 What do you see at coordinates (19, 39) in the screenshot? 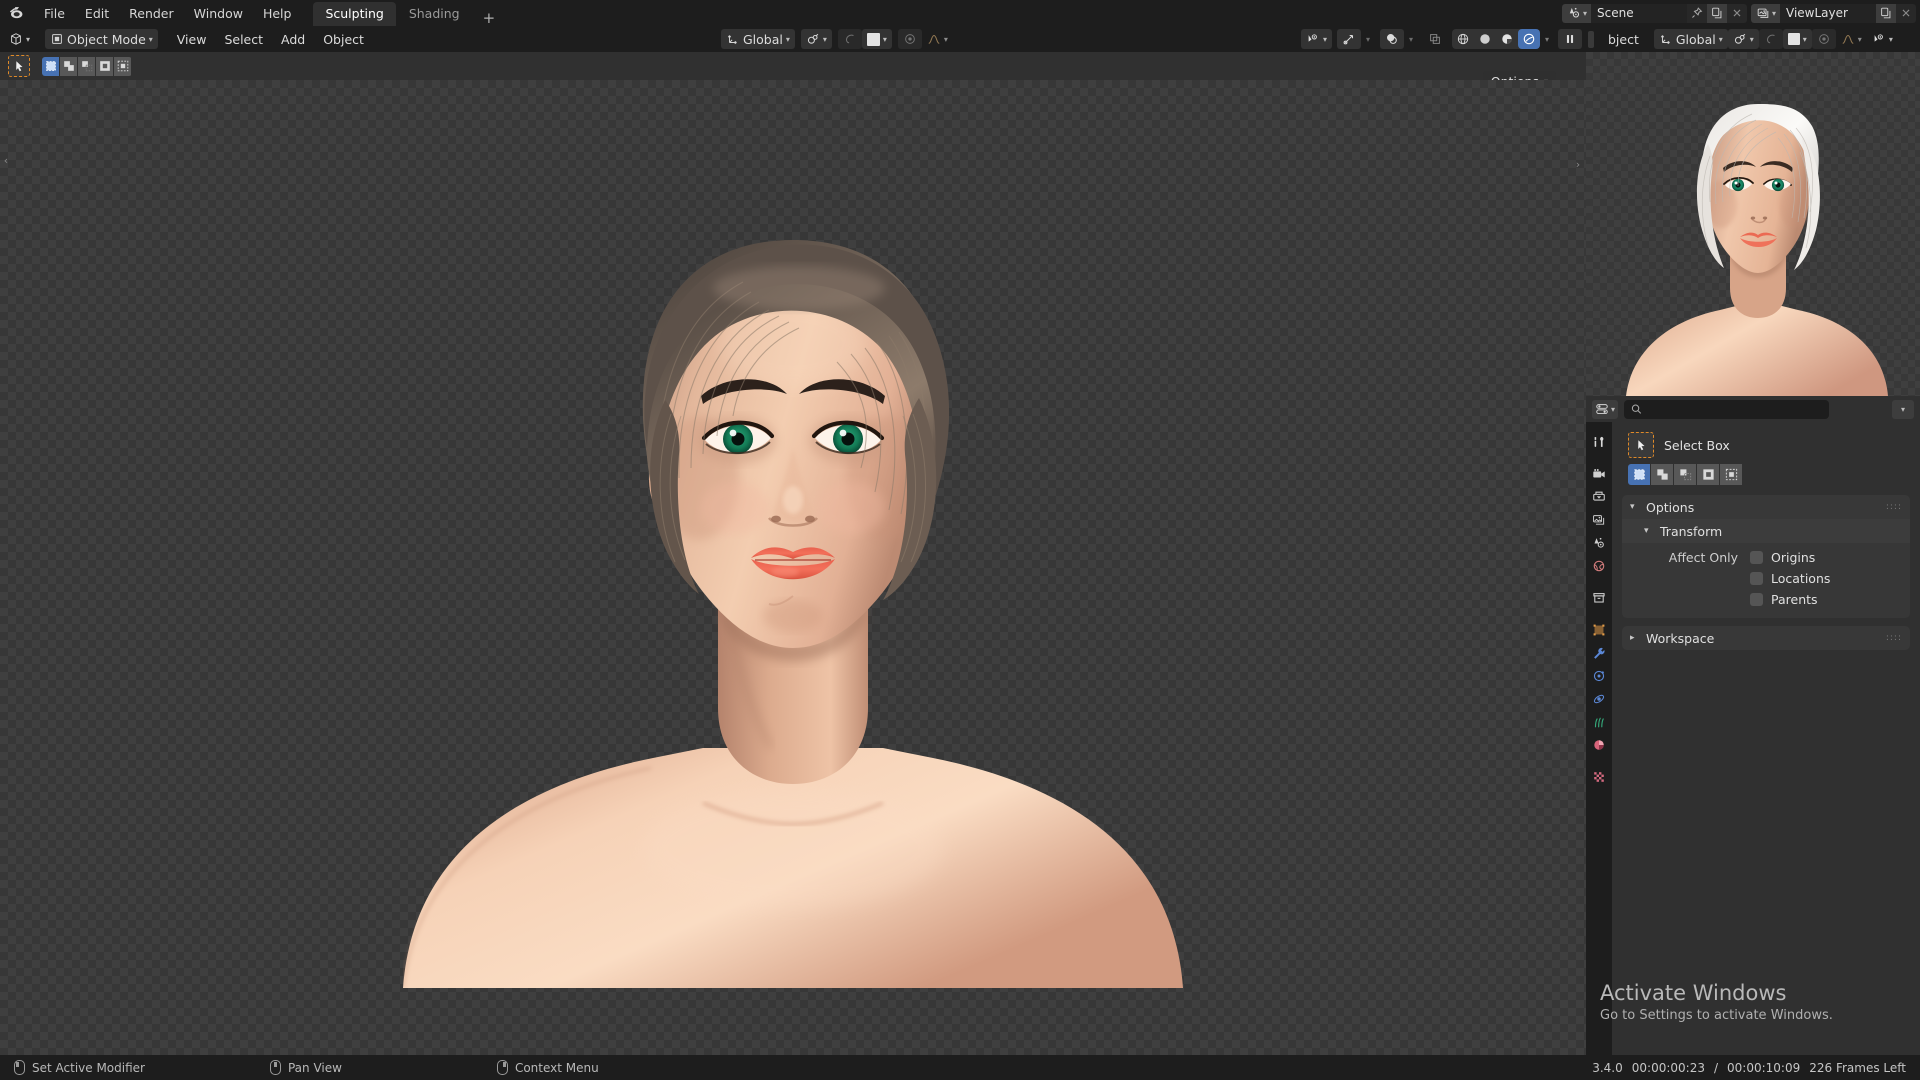
I see `editor-type-3dview-icon: ▾` at bounding box center [19, 39].